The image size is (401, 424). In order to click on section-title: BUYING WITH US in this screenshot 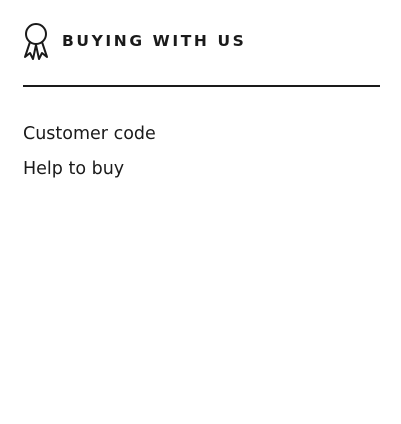, I will do `click(154, 41)`.